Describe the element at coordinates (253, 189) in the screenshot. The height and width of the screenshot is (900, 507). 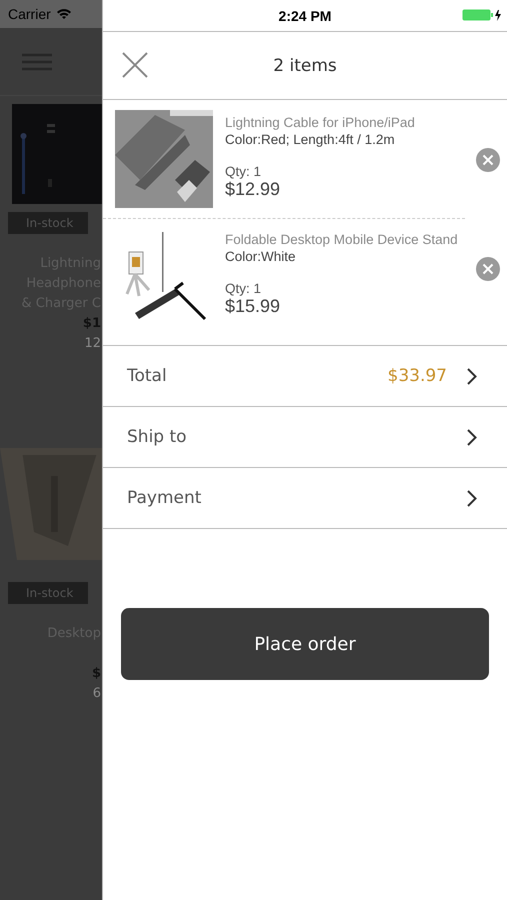
I see `item-price: $12.99` at that location.